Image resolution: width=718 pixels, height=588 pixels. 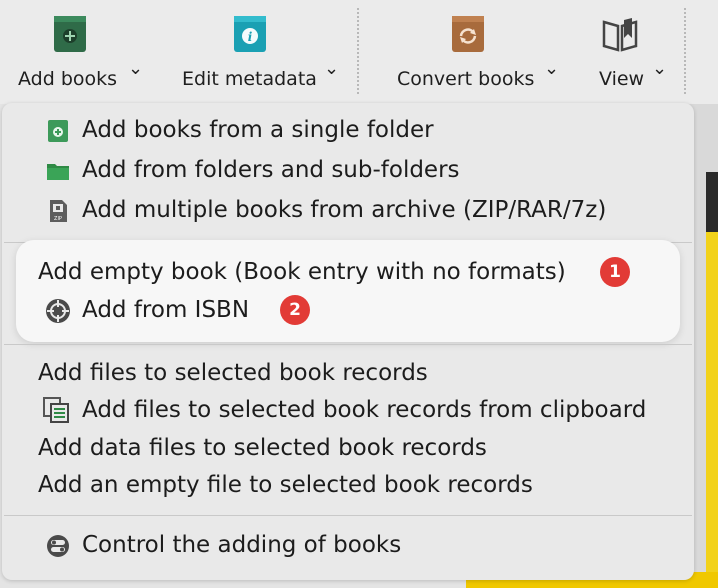 What do you see at coordinates (295, 310) in the screenshot?
I see `callout-badge: 2` at bounding box center [295, 310].